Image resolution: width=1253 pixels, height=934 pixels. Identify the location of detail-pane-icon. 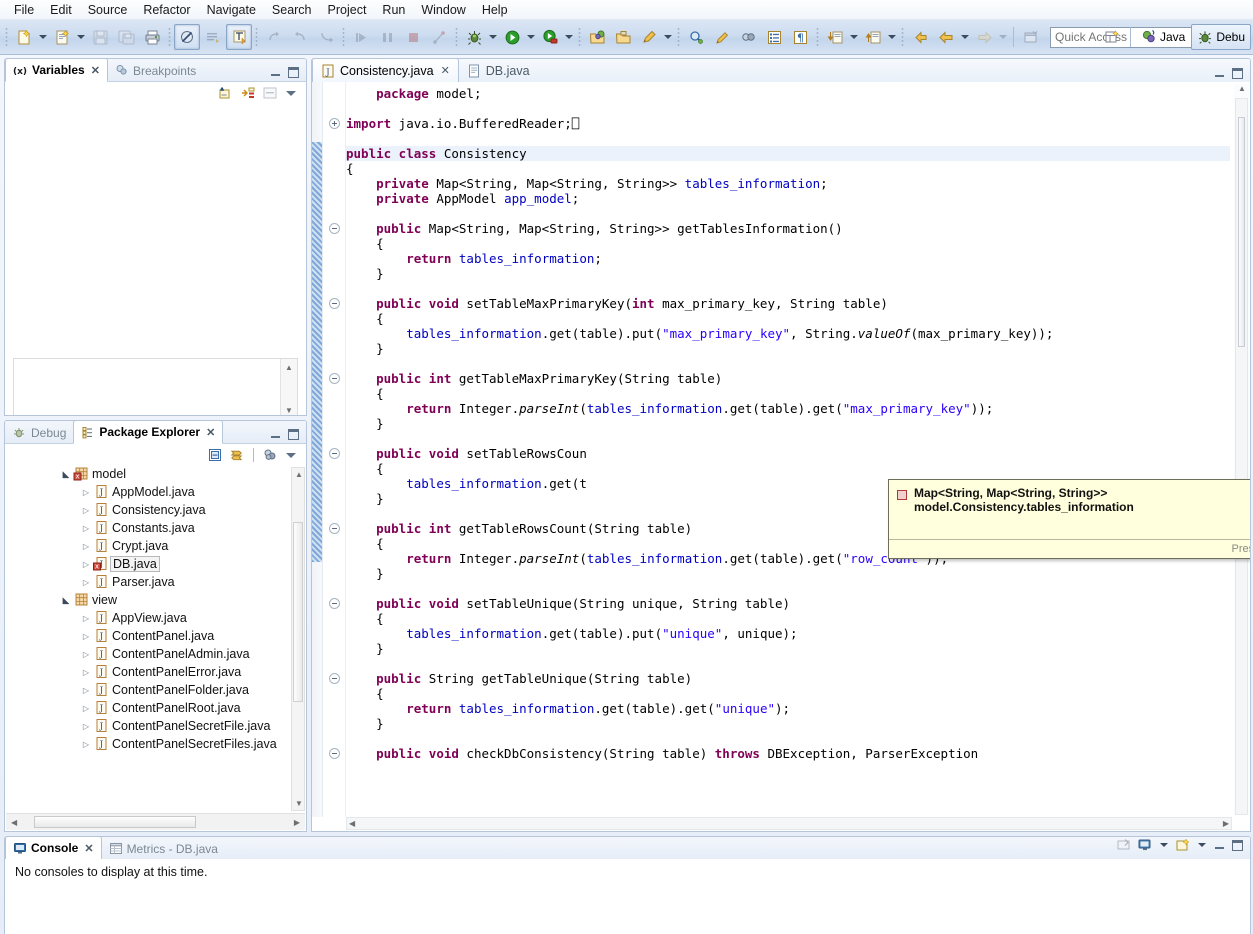
(270, 93).